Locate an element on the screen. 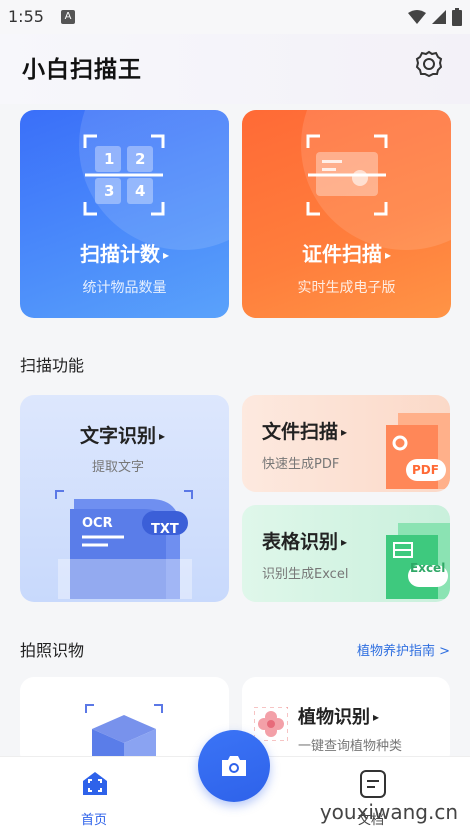  file-scan-card: 文件扫描 ▸ 快速生成PDF PDF is located at coordinates (346, 443).